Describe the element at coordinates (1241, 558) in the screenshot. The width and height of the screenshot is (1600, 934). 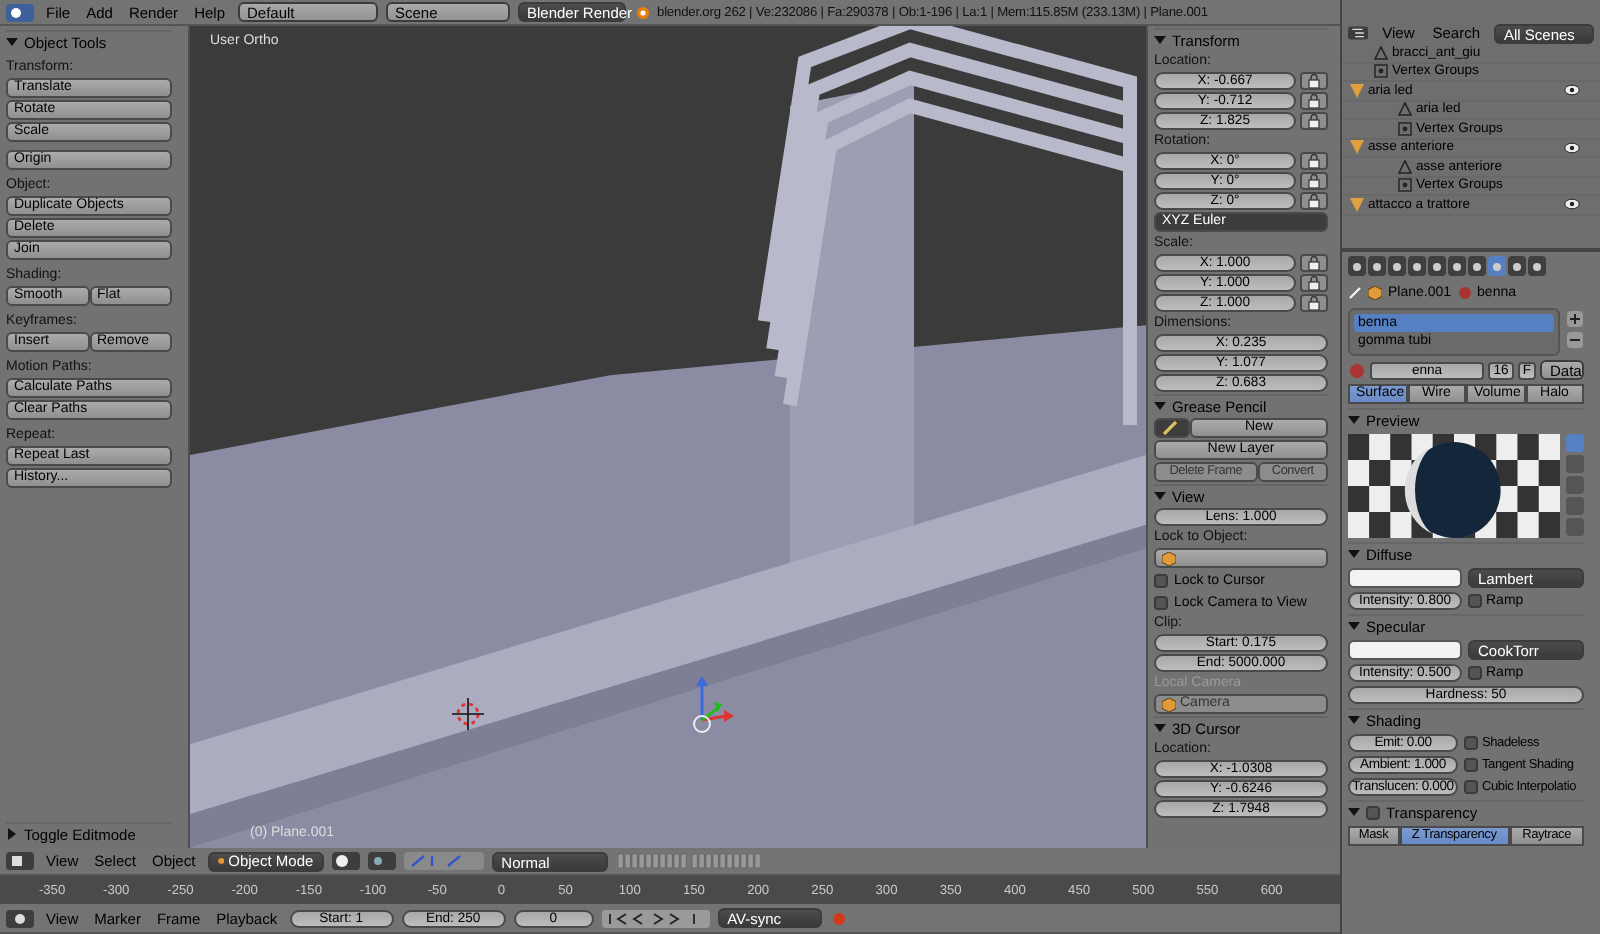
I see `object-field` at that location.